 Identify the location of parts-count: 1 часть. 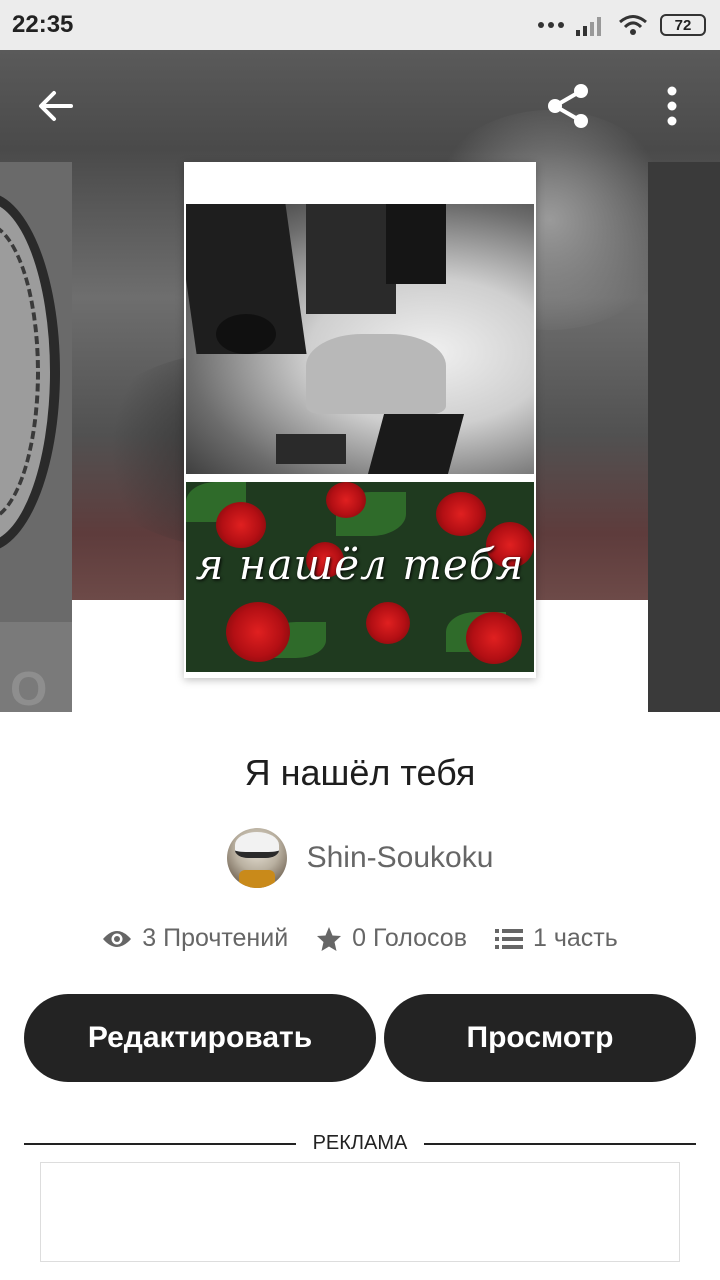
(575, 938).